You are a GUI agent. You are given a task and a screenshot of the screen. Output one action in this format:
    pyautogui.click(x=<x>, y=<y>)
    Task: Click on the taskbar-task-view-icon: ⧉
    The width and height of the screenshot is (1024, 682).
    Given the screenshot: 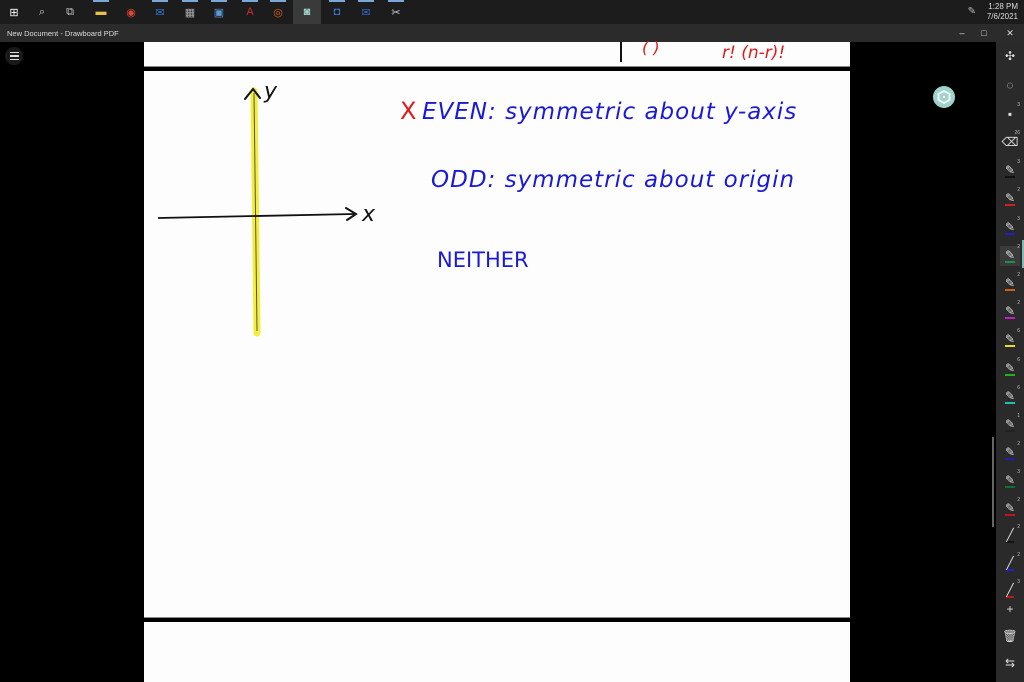 What is the action you would take?
    pyautogui.click(x=70, y=12)
    